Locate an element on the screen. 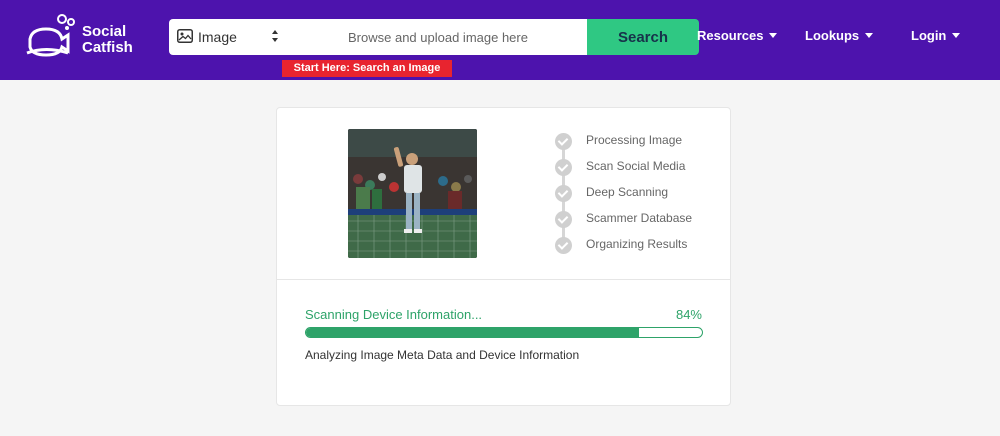 This screenshot has height=436, width=1000. scan-percent: 84% is located at coordinates (688, 314).